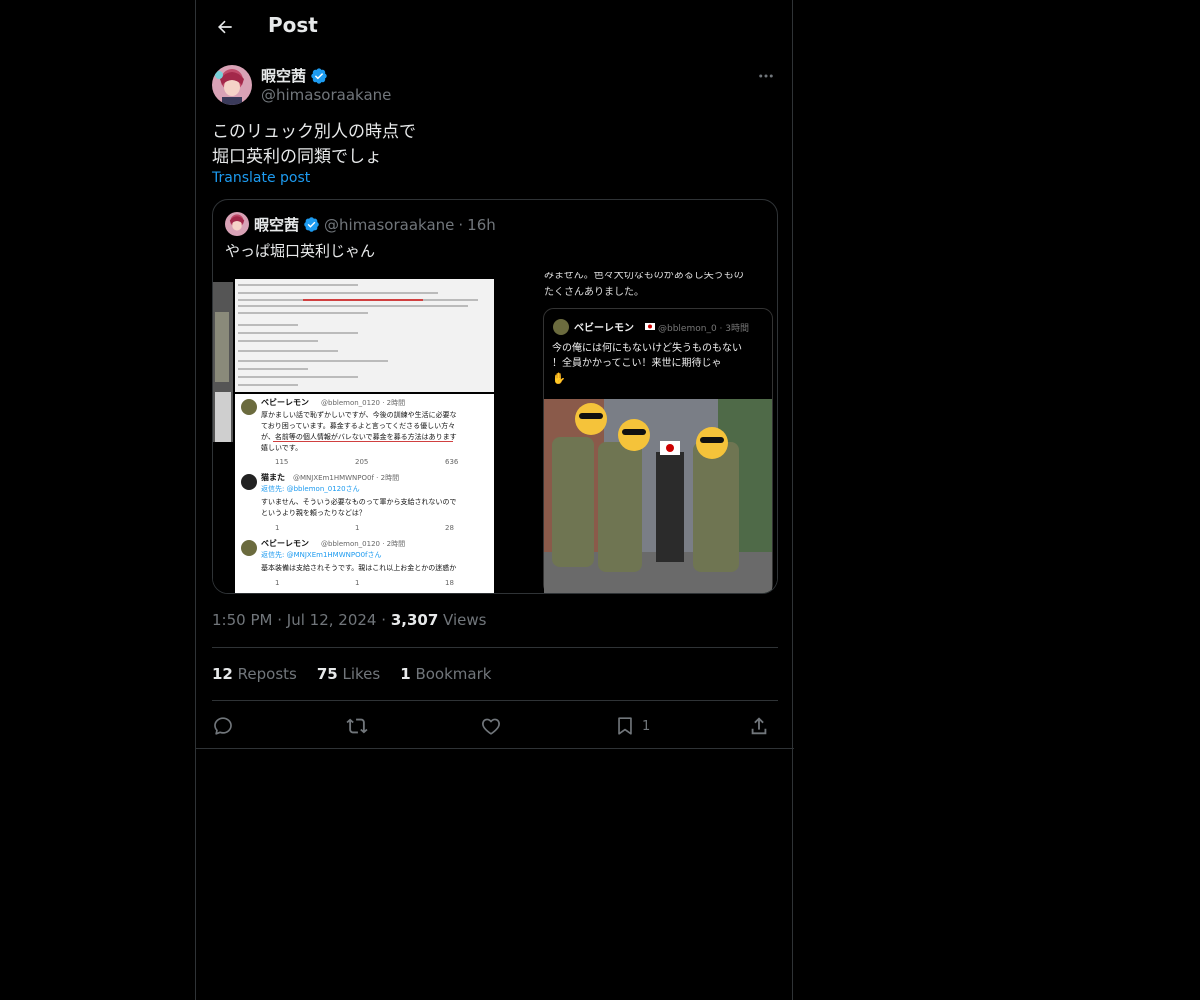 This screenshot has height=1000, width=1200. I want to click on tweet1-body-line: 厚かましい話で恥ずかしいですが、今後の訓練や生活に必要な, so click(359, 414).